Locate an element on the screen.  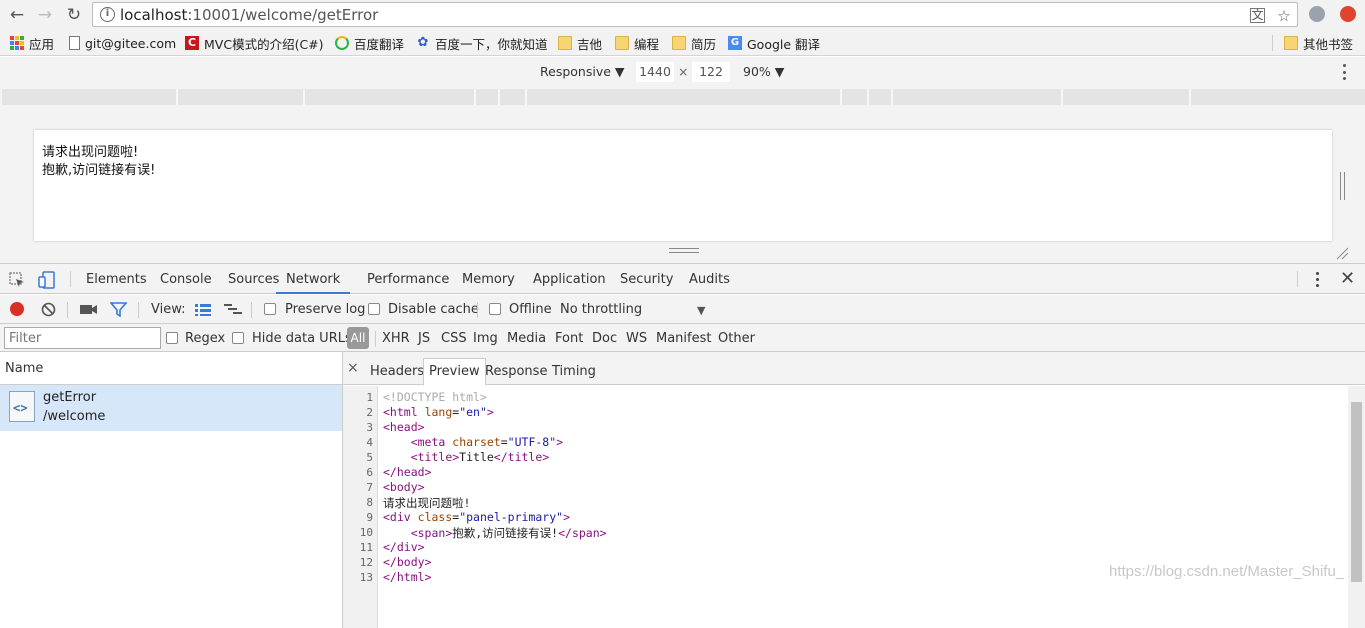
scrollbar-thumb is located at coordinates (1356, 492).